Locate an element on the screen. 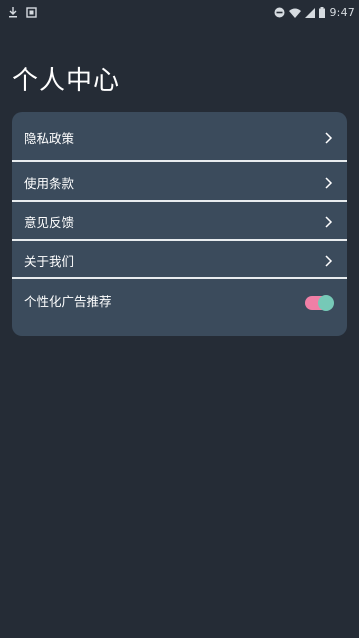  status-bar-left-icons is located at coordinates (22, 12).